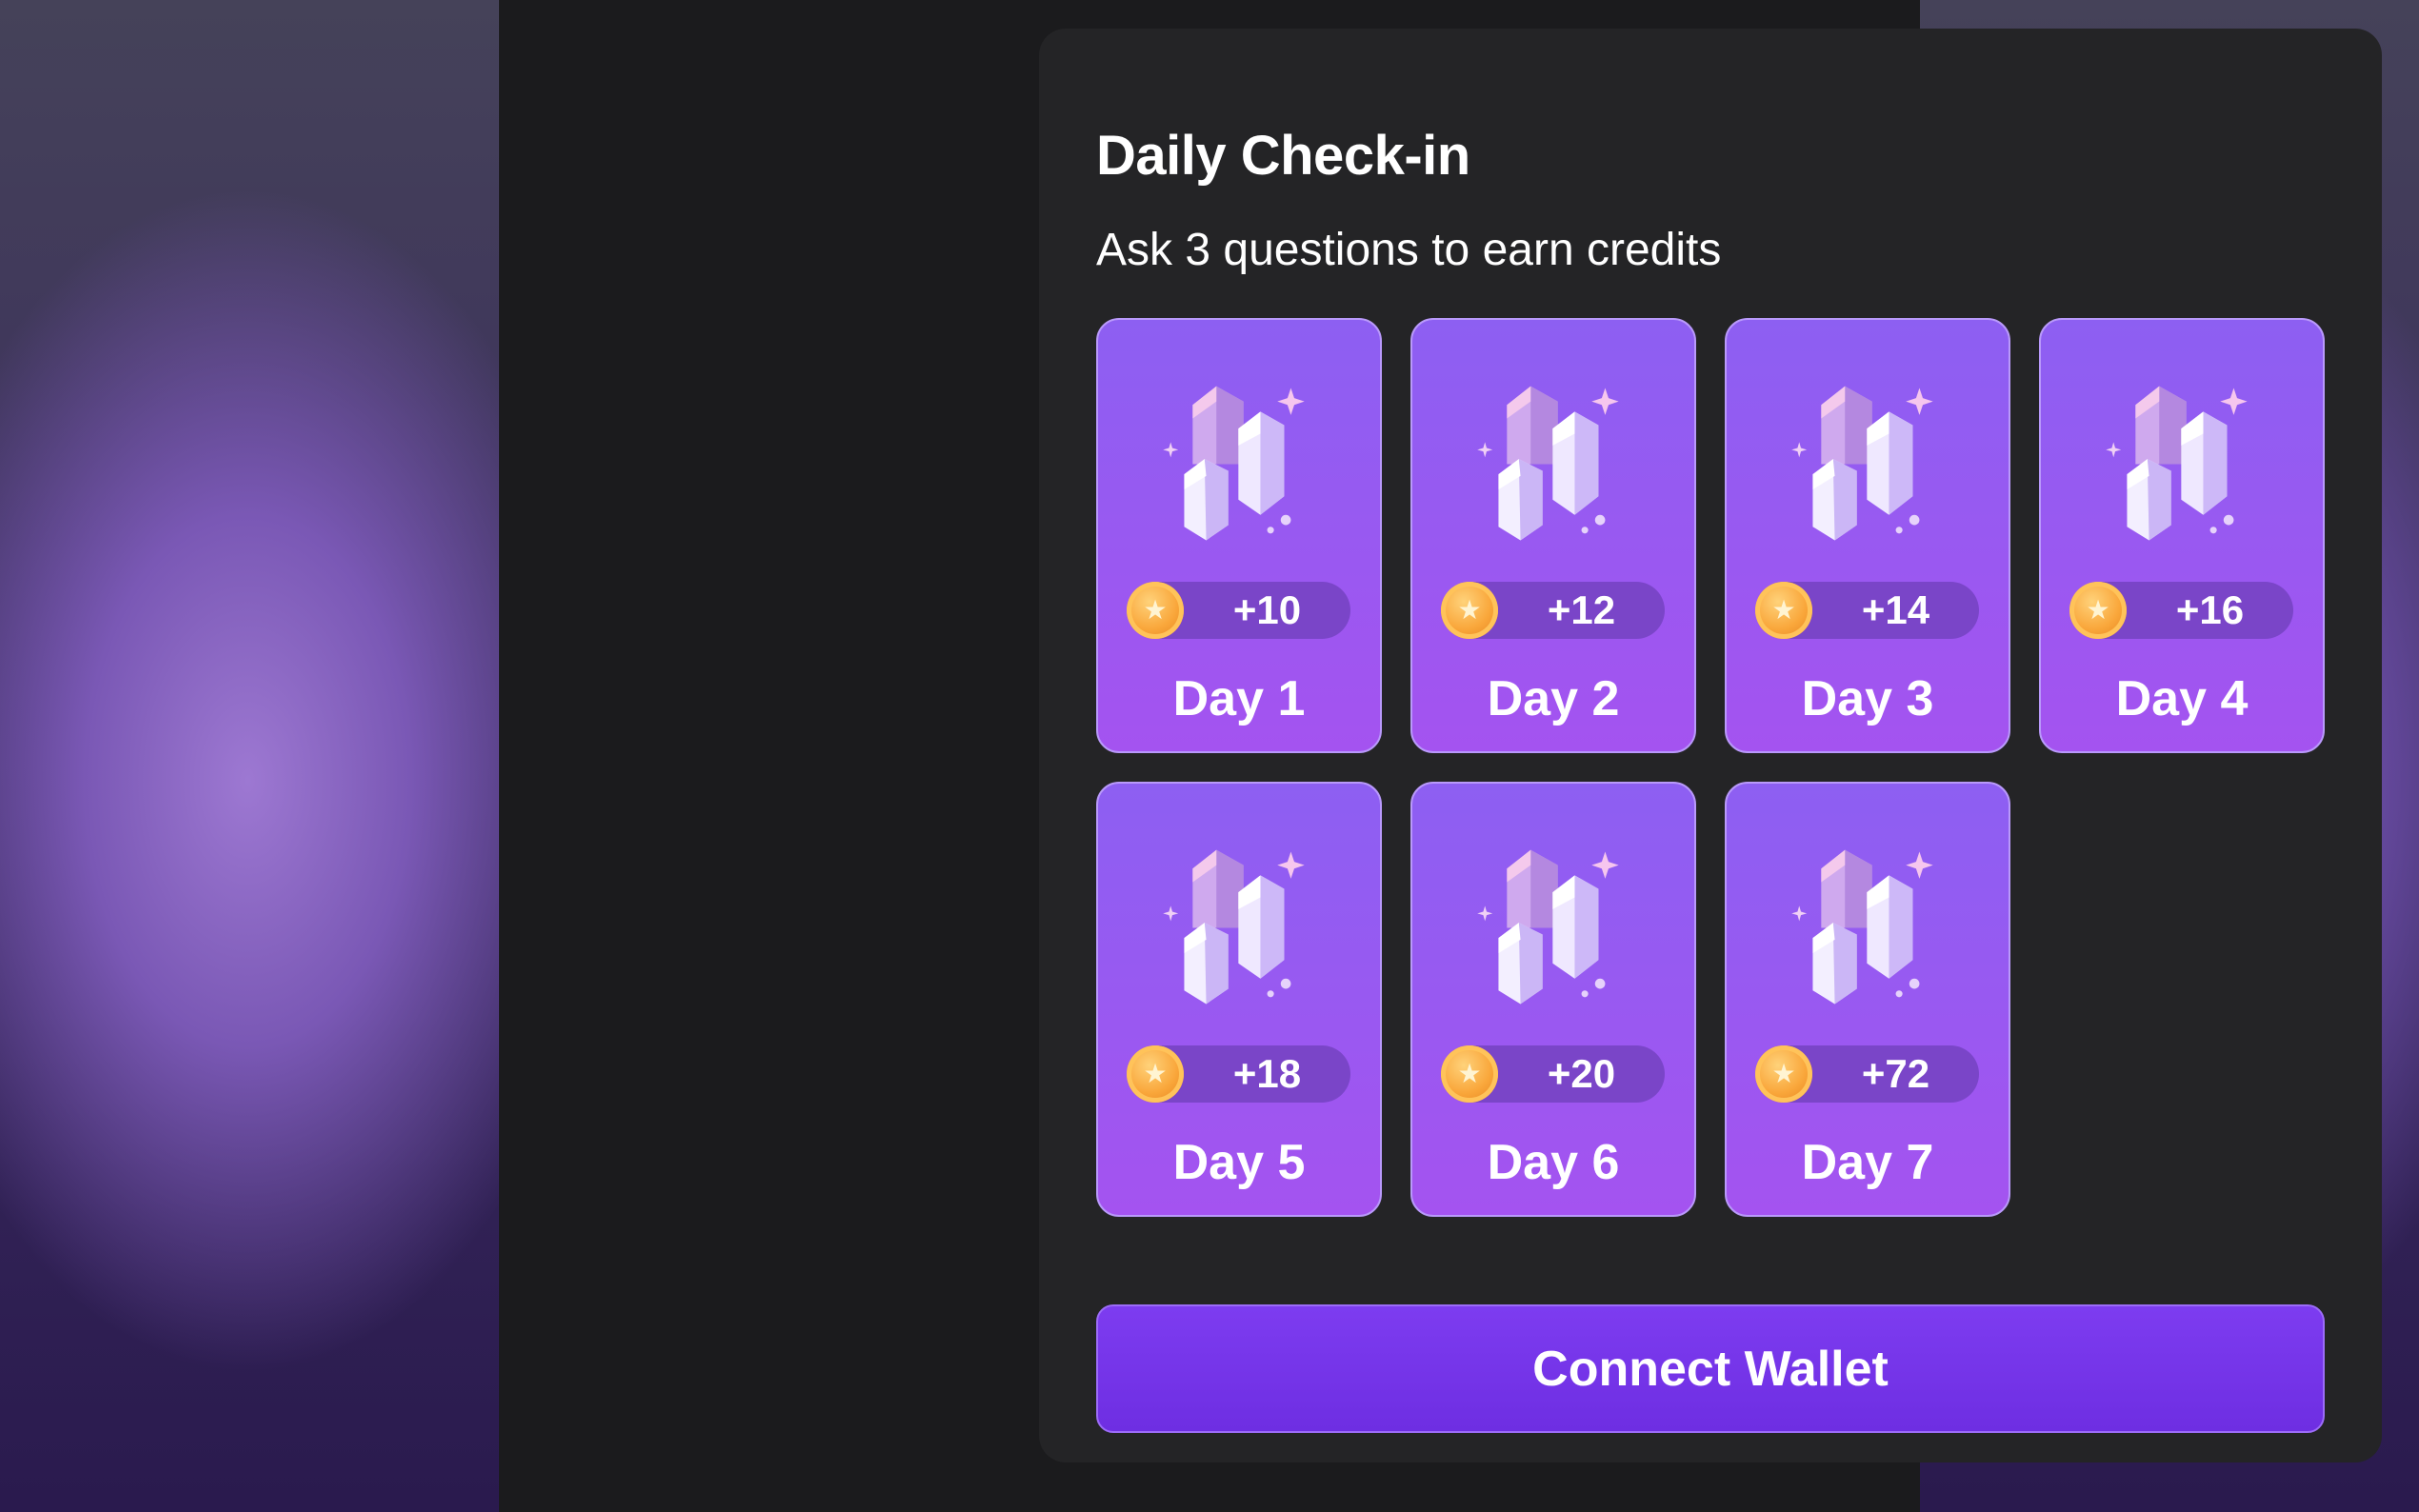 This screenshot has height=1512, width=2419. I want to click on reward-value: +16, so click(2210, 609).